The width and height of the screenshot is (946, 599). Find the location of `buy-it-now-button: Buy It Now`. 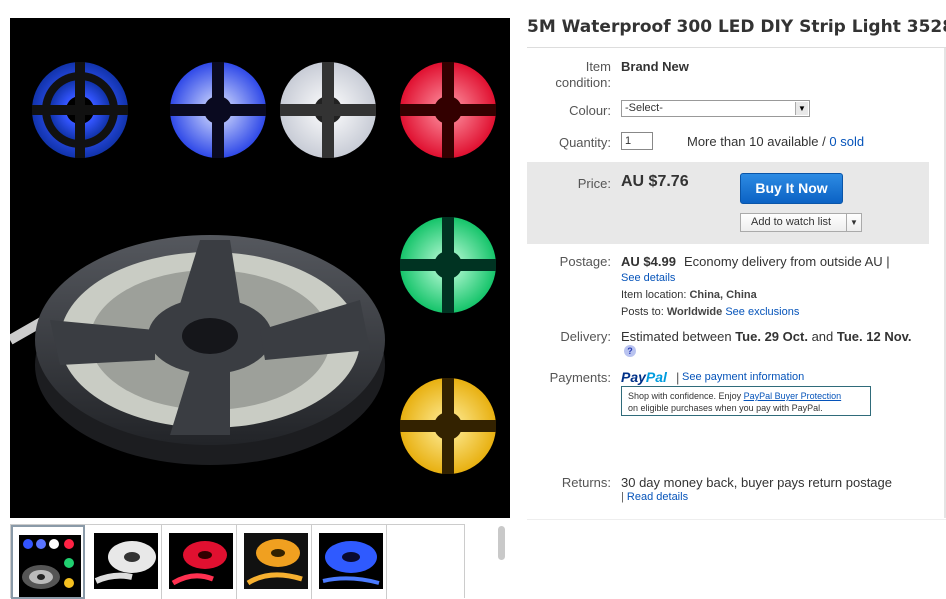

buy-it-now-button: Buy It Now is located at coordinates (791, 188).